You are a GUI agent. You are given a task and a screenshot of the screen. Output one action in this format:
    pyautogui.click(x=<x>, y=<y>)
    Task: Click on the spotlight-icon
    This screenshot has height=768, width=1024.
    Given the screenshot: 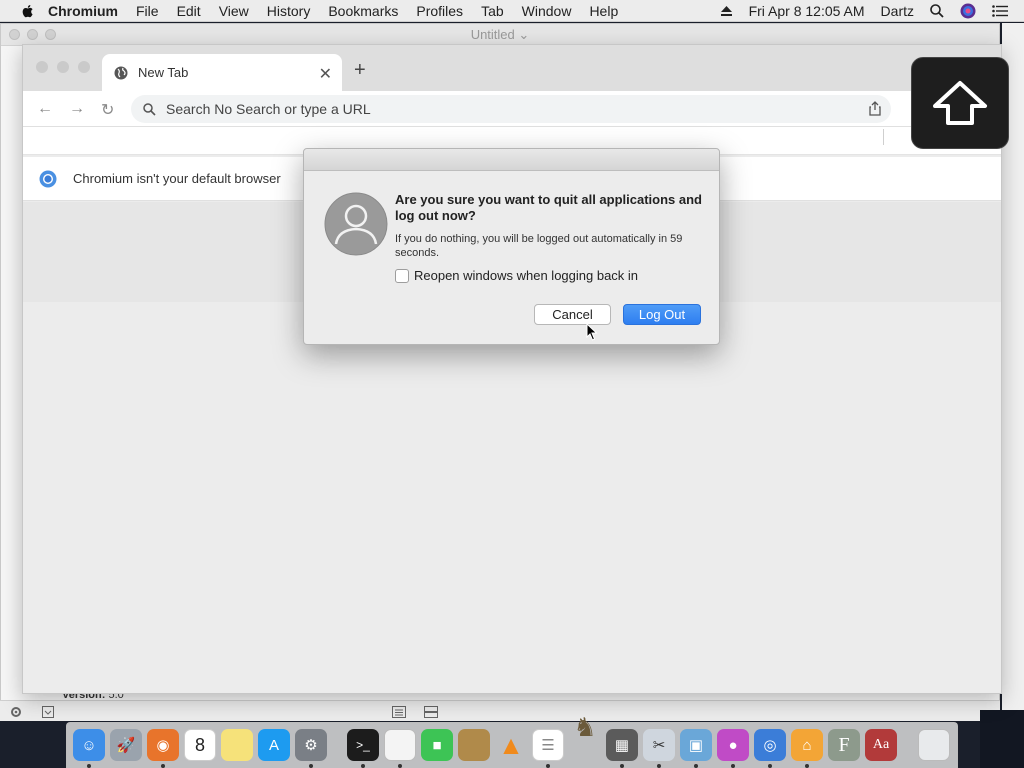 What is the action you would take?
    pyautogui.click(x=937, y=11)
    